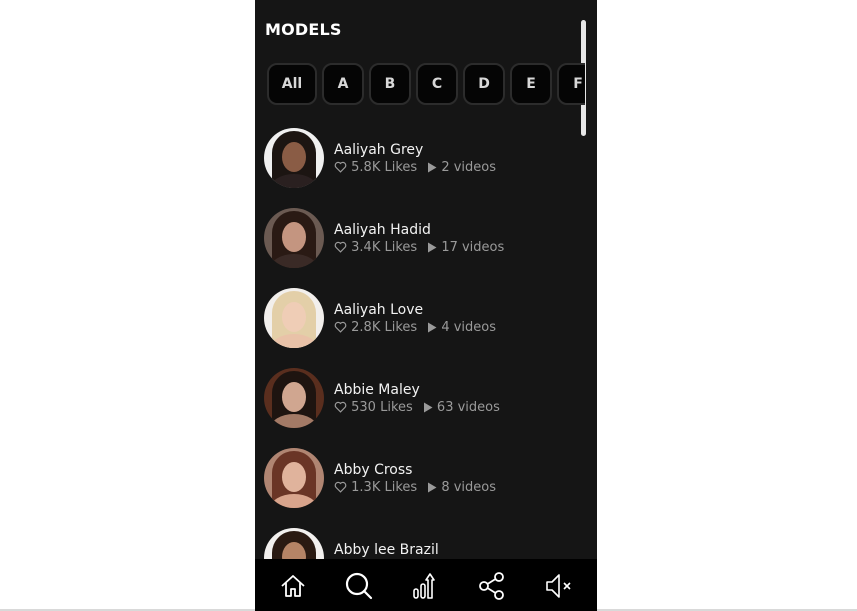 The height and width of the screenshot is (611, 857). I want to click on filter-b: B, so click(390, 84).